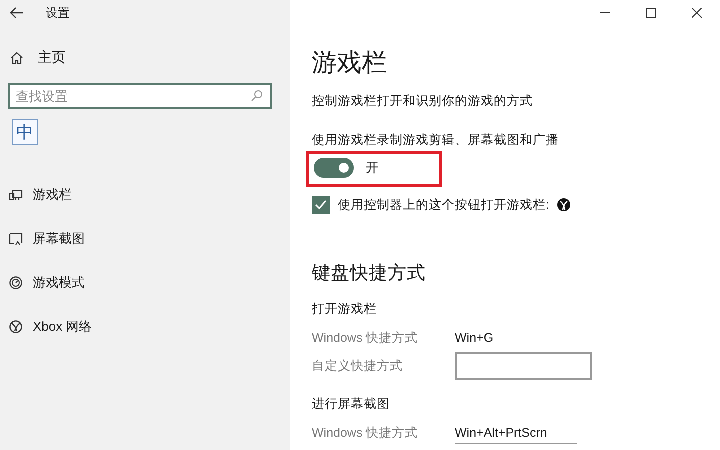 The image size is (720, 450). Describe the element at coordinates (16, 195) in the screenshot. I see `monitor-icon` at that location.